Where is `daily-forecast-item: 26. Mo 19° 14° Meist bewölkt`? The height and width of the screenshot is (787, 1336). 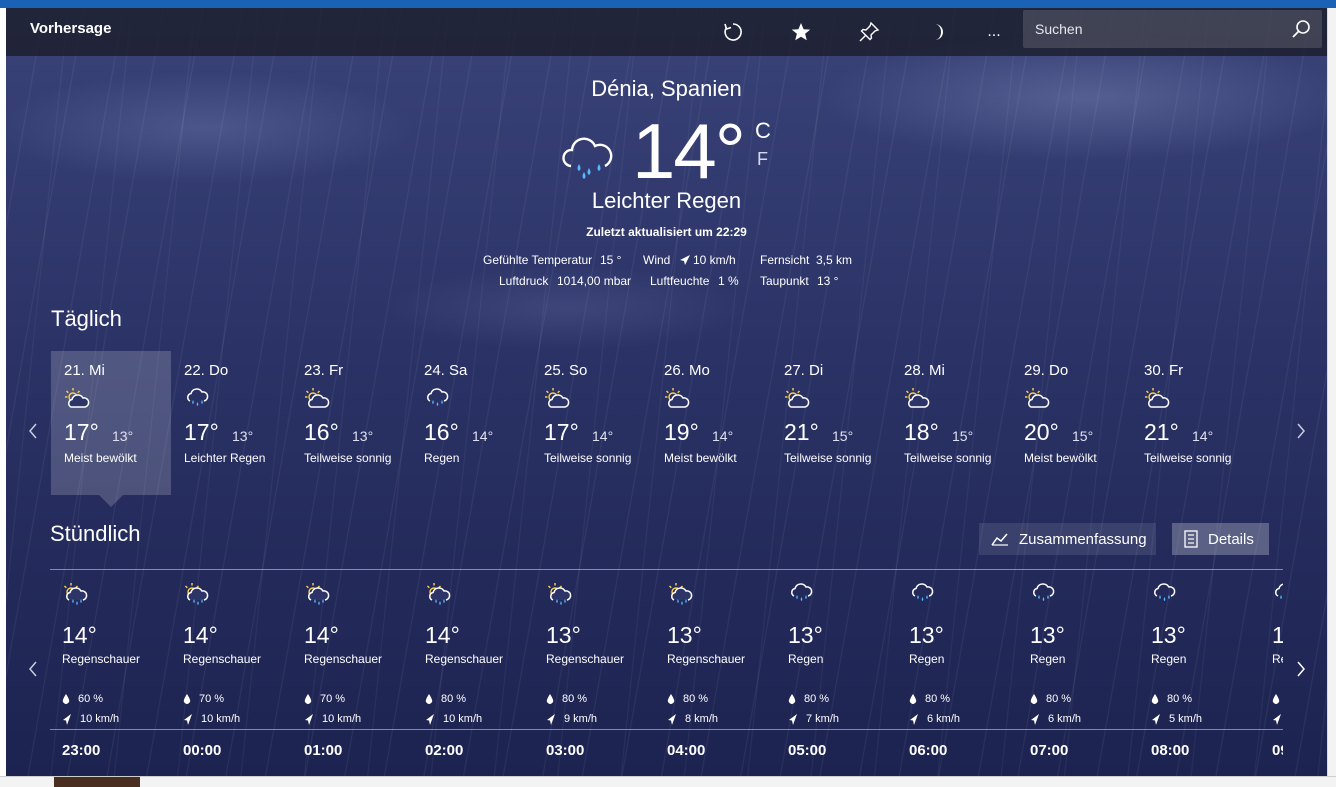
daily-forecast-item: 26. Mo 19° 14° Meist bewölkt is located at coordinates (711, 423).